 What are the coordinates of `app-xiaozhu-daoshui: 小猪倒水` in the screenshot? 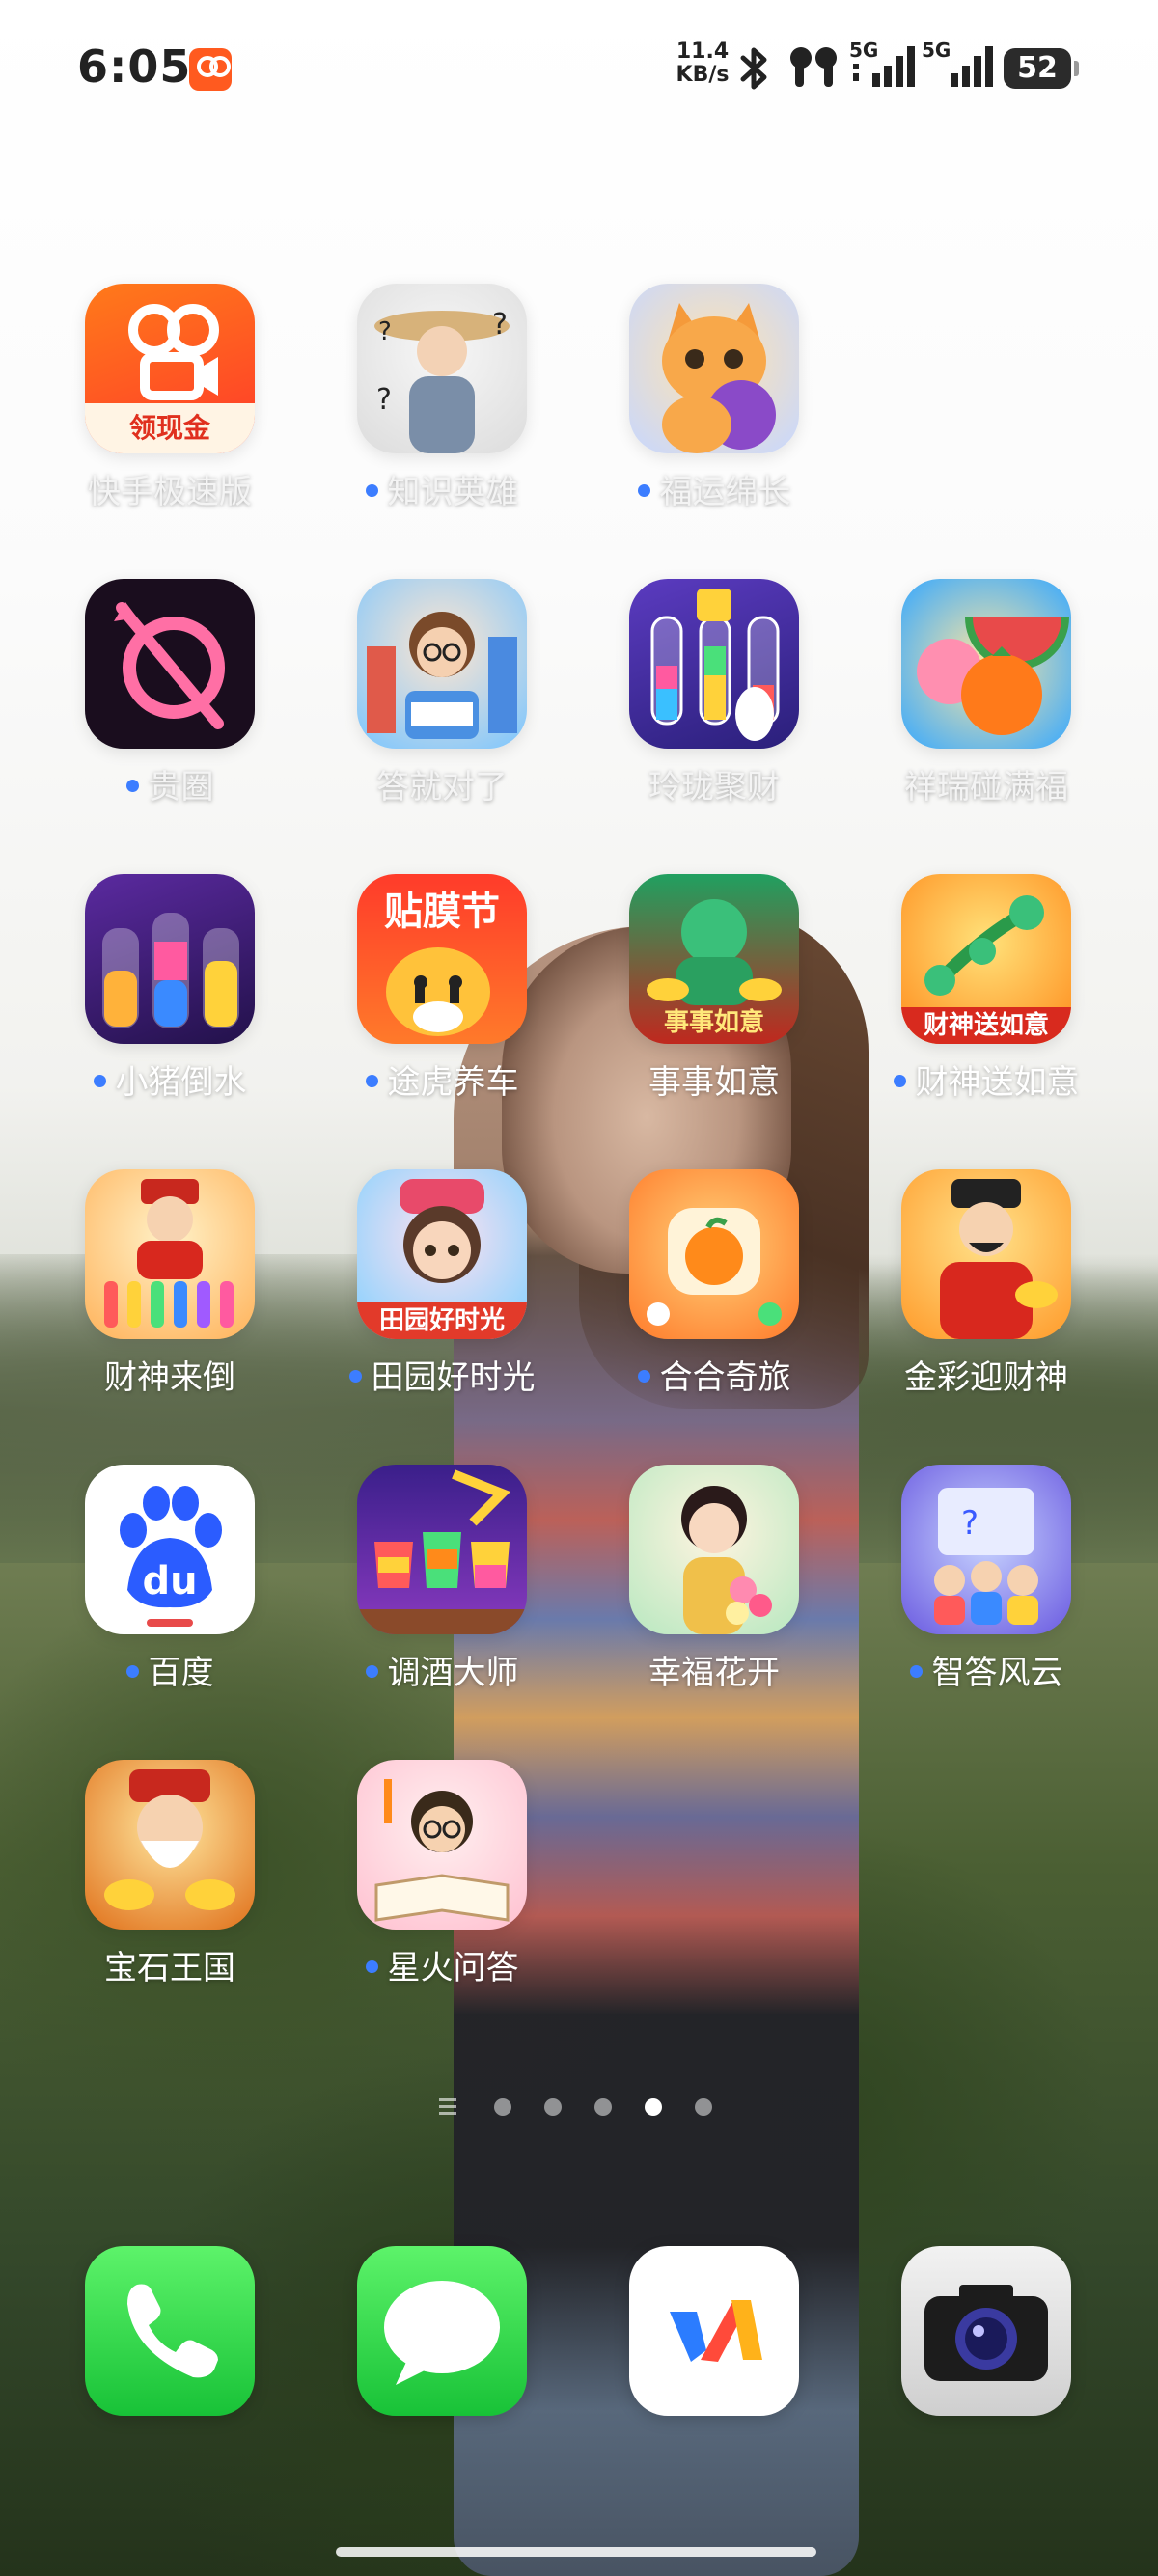 It's located at (169, 988).